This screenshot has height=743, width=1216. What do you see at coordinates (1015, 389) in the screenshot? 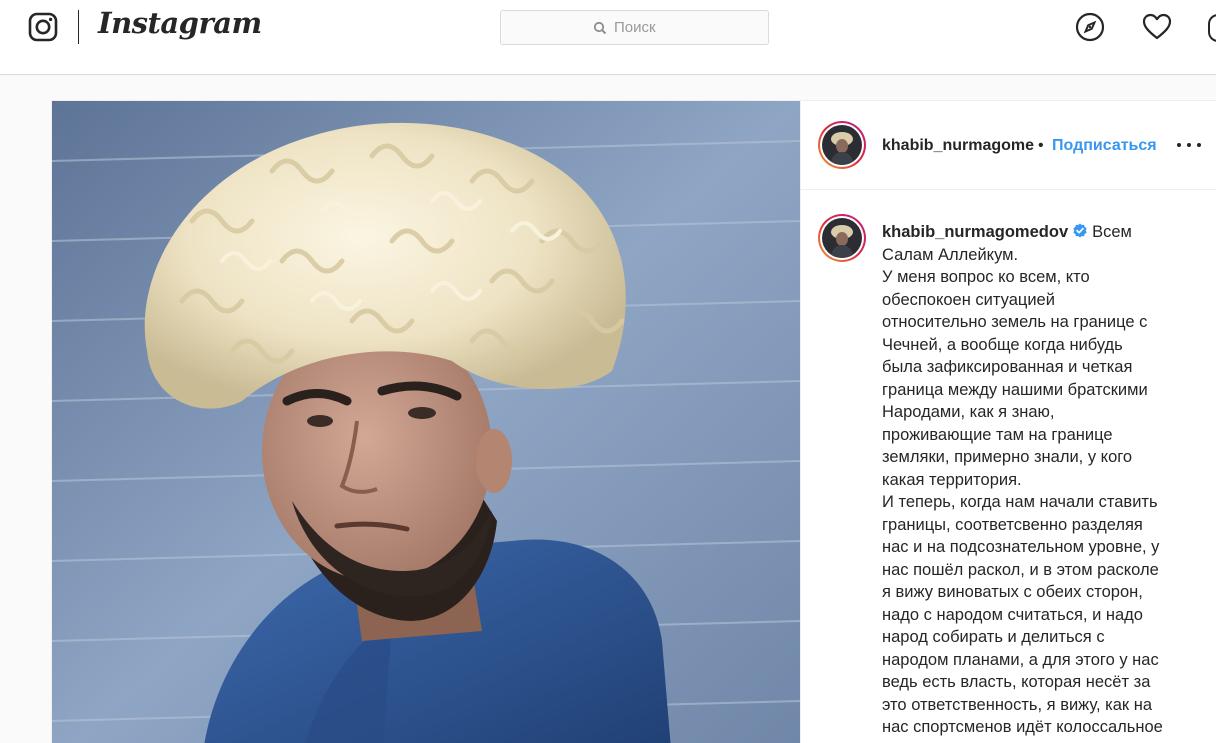
I see `caption-line: граница между нашими братскими` at bounding box center [1015, 389].